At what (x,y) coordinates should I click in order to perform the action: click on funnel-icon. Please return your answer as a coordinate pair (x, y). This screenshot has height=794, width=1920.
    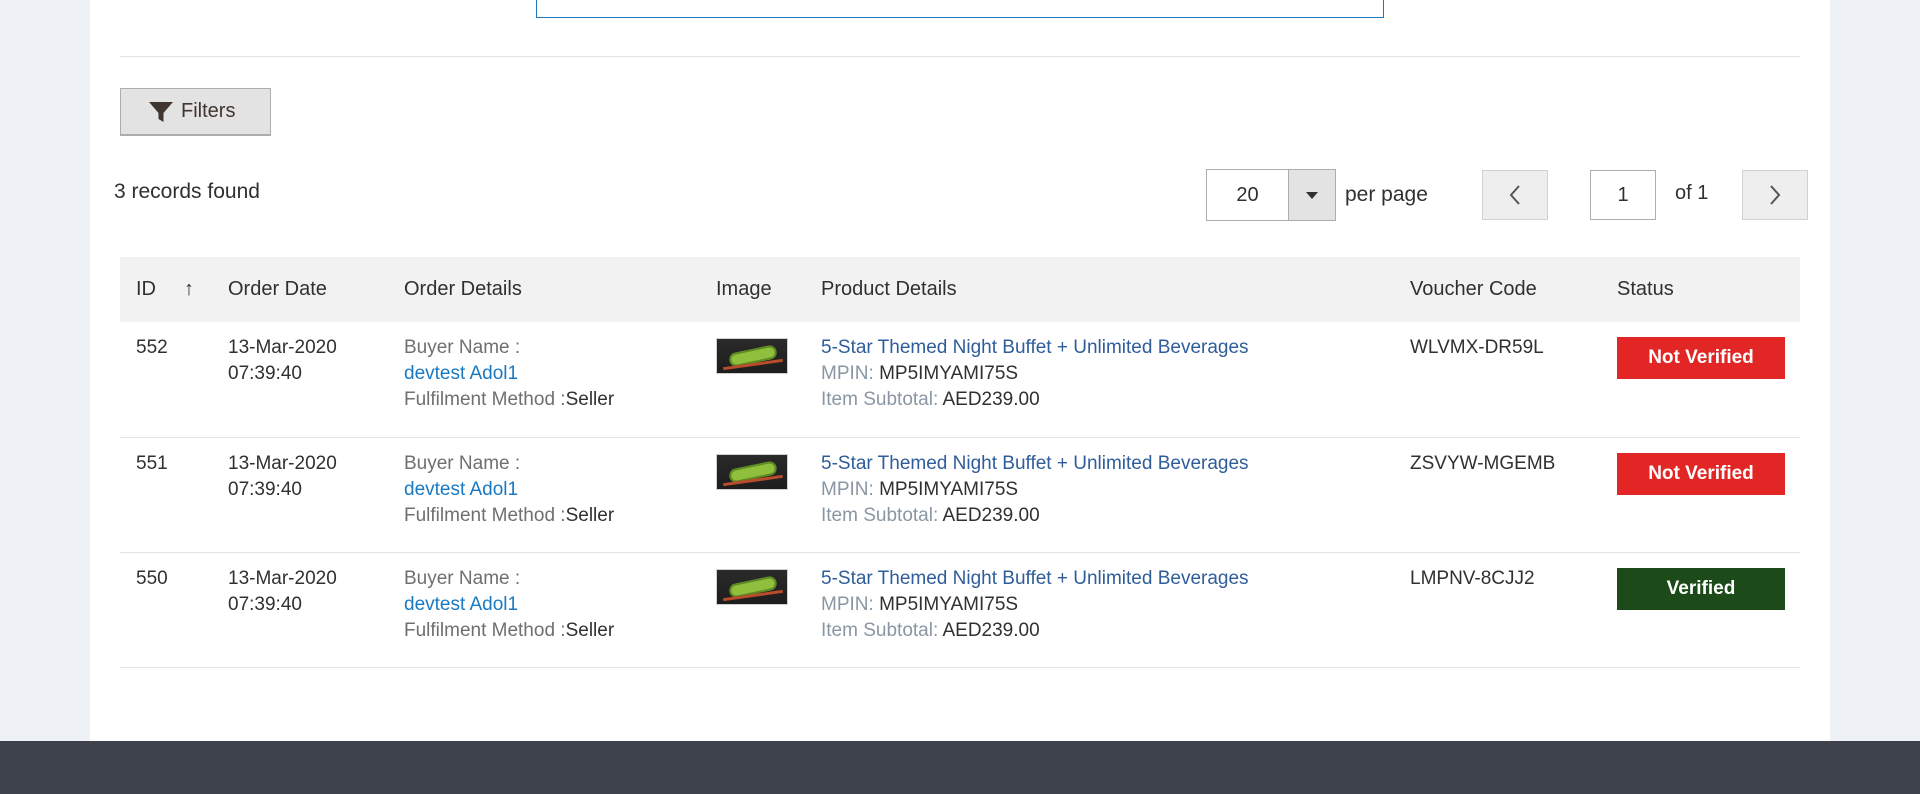
    Looking at the image, I should click on (161, 111).